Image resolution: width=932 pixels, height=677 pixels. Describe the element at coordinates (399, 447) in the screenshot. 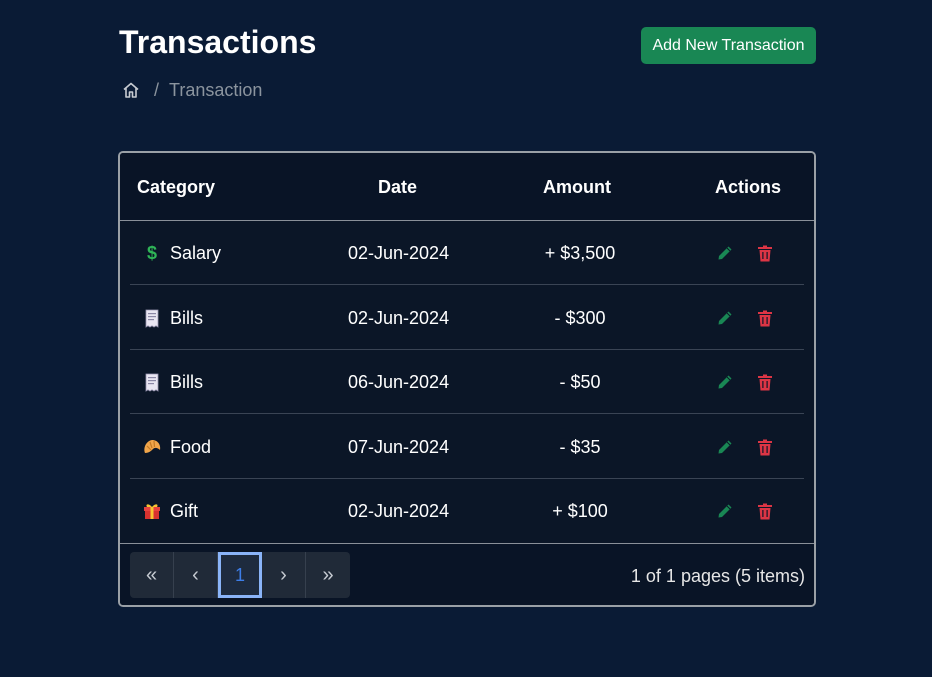

I see `date-cell: 07-Jun-2024` at that location.